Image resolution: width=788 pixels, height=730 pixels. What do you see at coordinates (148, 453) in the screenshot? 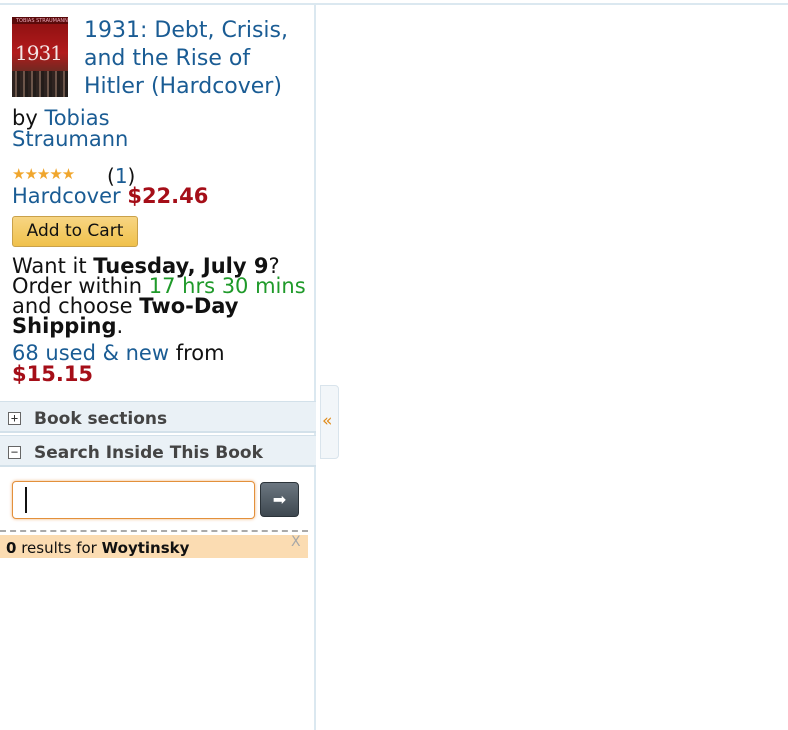
I see `search-inside-label: Search Inside This Book` at bounding box center [148, 453].